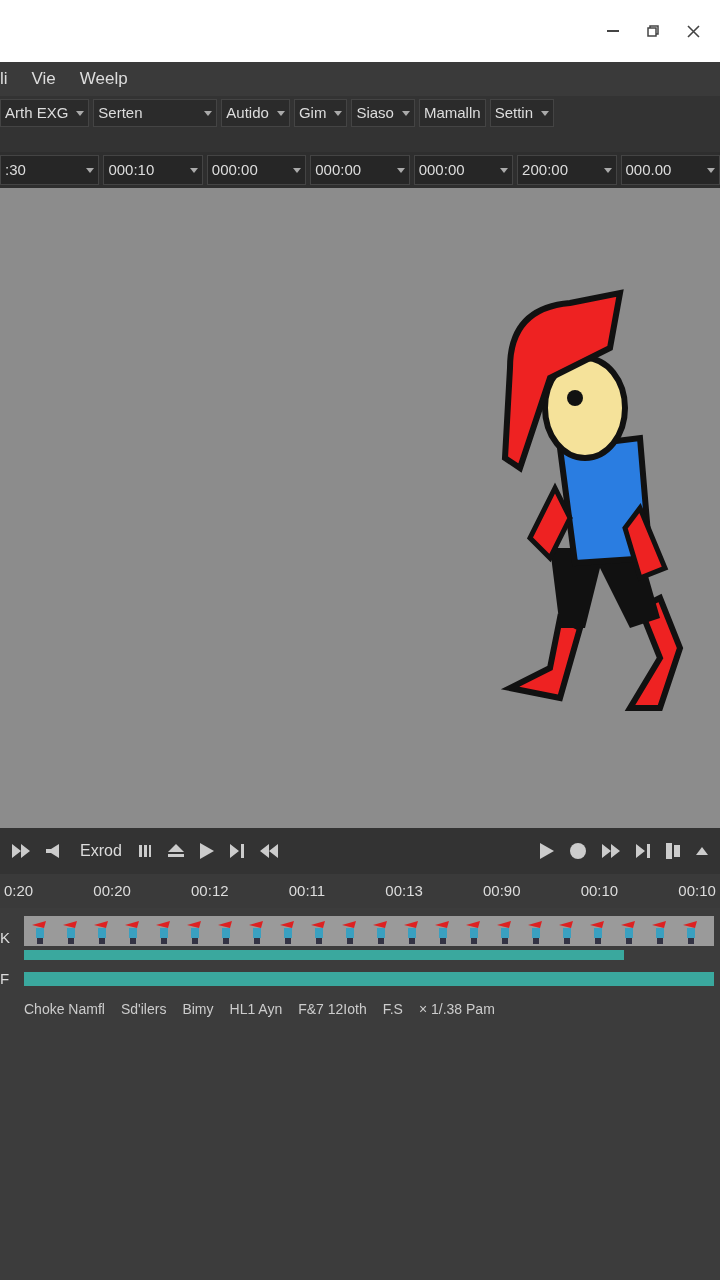  What do you see at coordinates (255, 113) in the screenshot?
I see `toolbar-dropdown: Autido` at bounding box center [255, 113].